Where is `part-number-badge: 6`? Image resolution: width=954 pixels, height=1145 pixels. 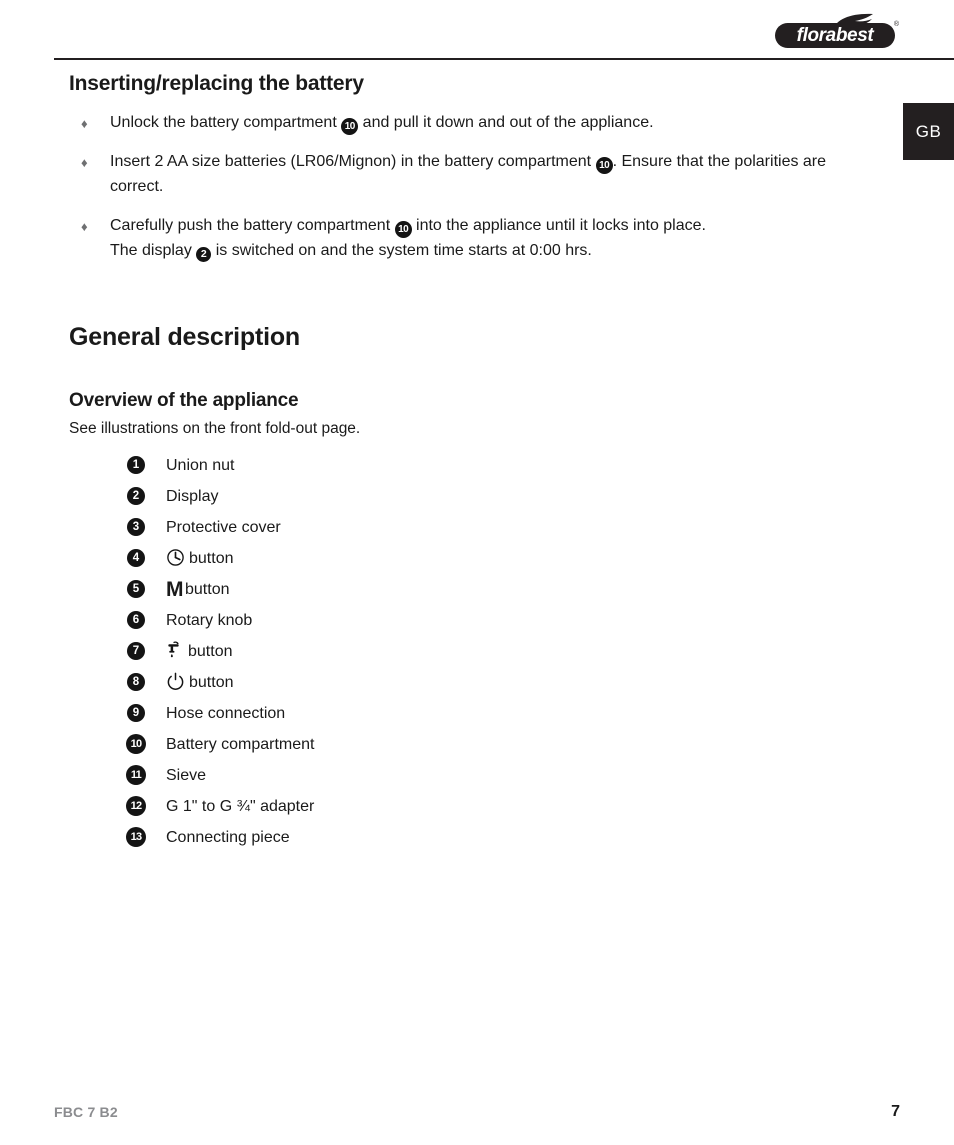
part-number-badge: 6 is located at coordinates (136, 620).